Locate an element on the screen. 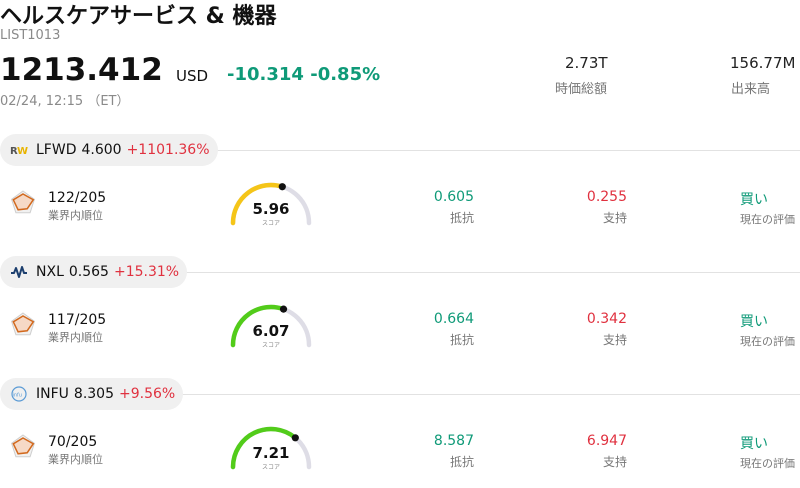 The image size is (800, 488). score-value: 6.07 is located at coordinates (271, 331).